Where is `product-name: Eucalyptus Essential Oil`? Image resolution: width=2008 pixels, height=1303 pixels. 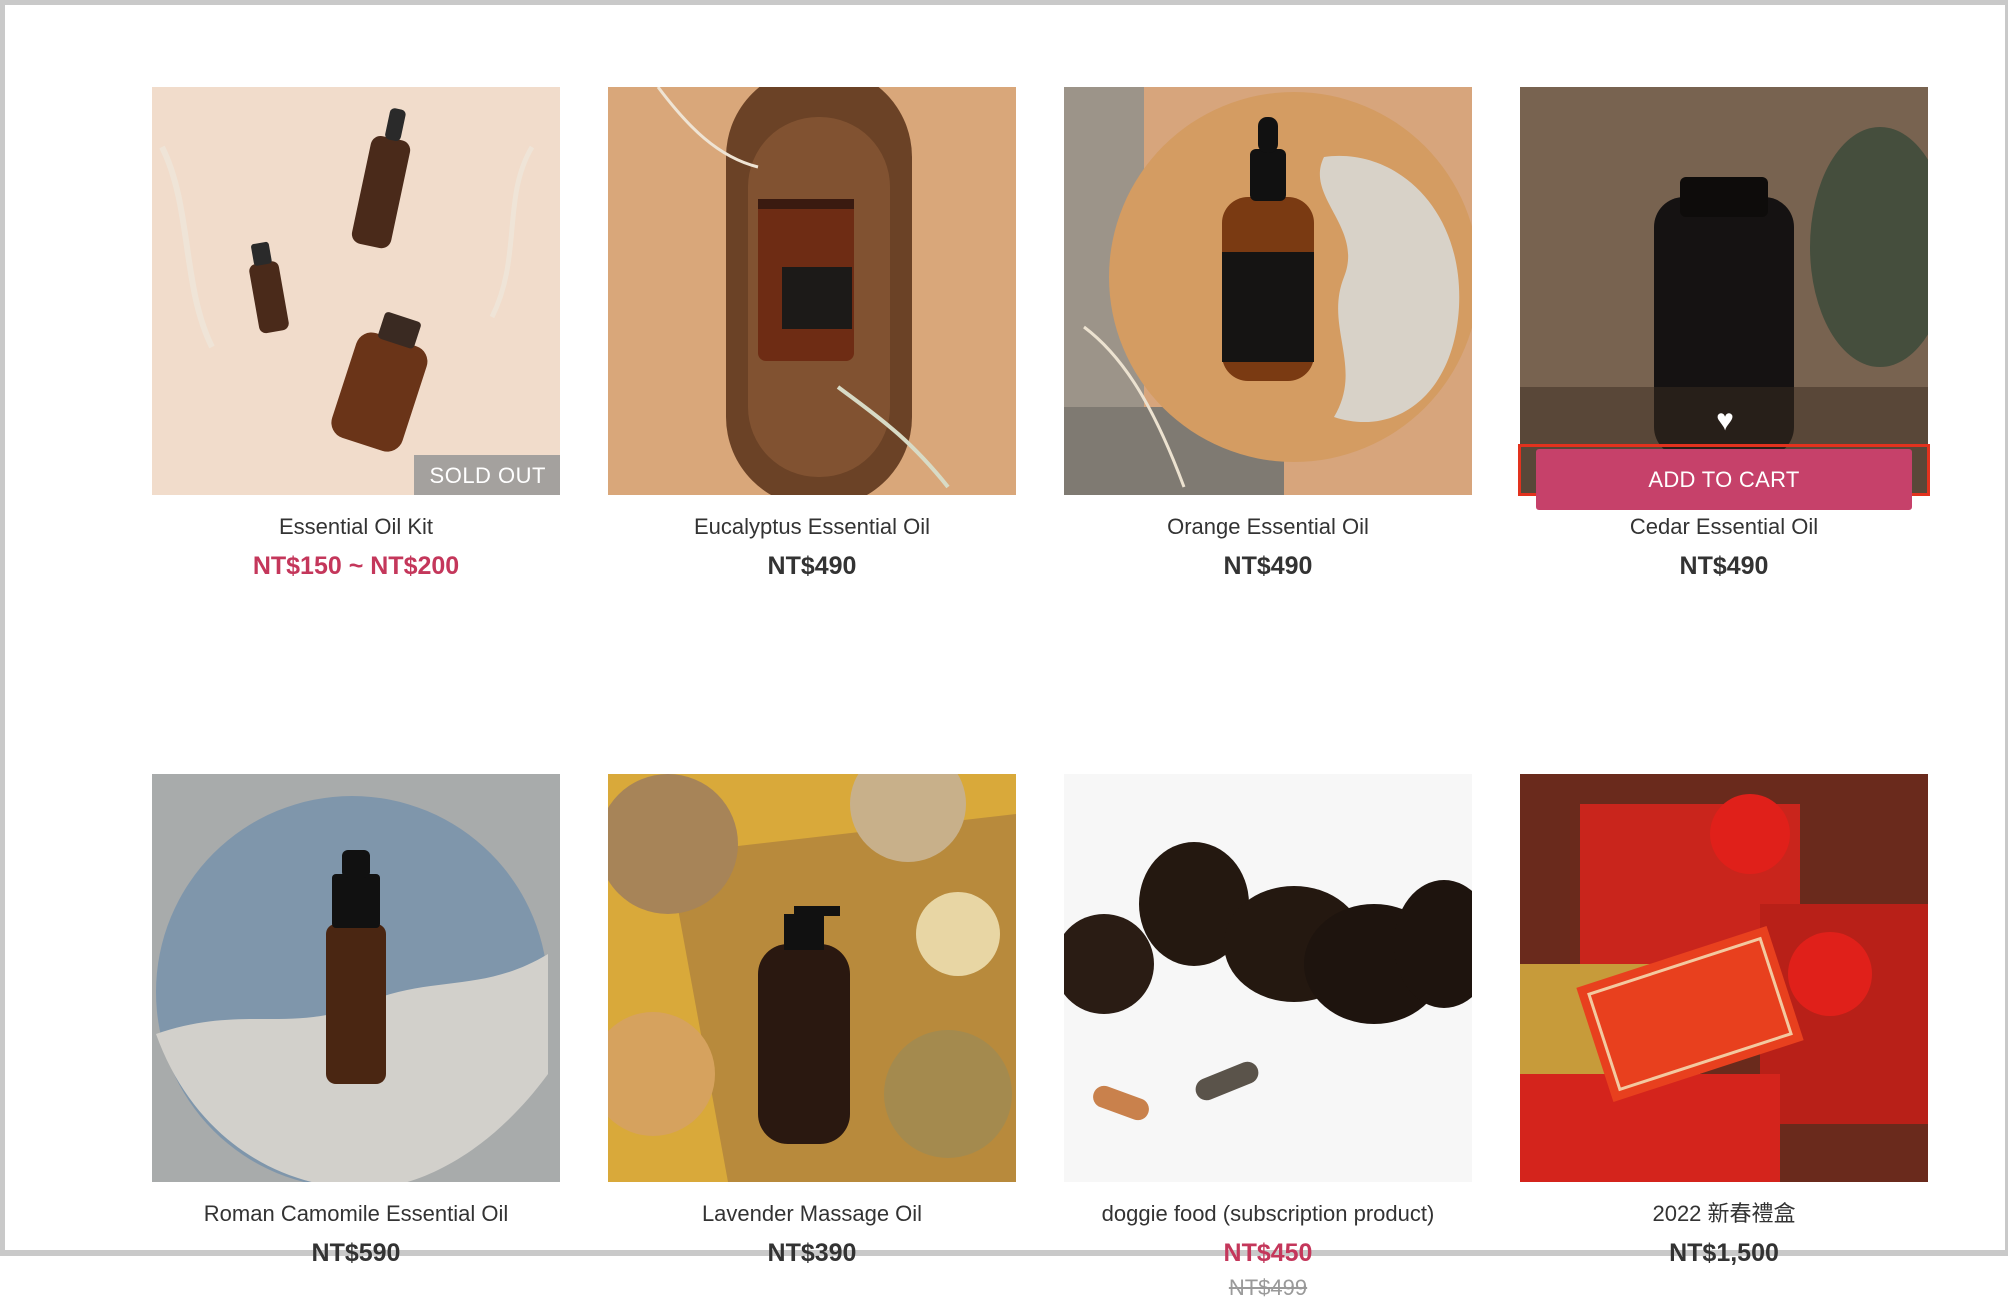 product-name: Eucalyptus Essential Oil is located at coordinates (812, 527).